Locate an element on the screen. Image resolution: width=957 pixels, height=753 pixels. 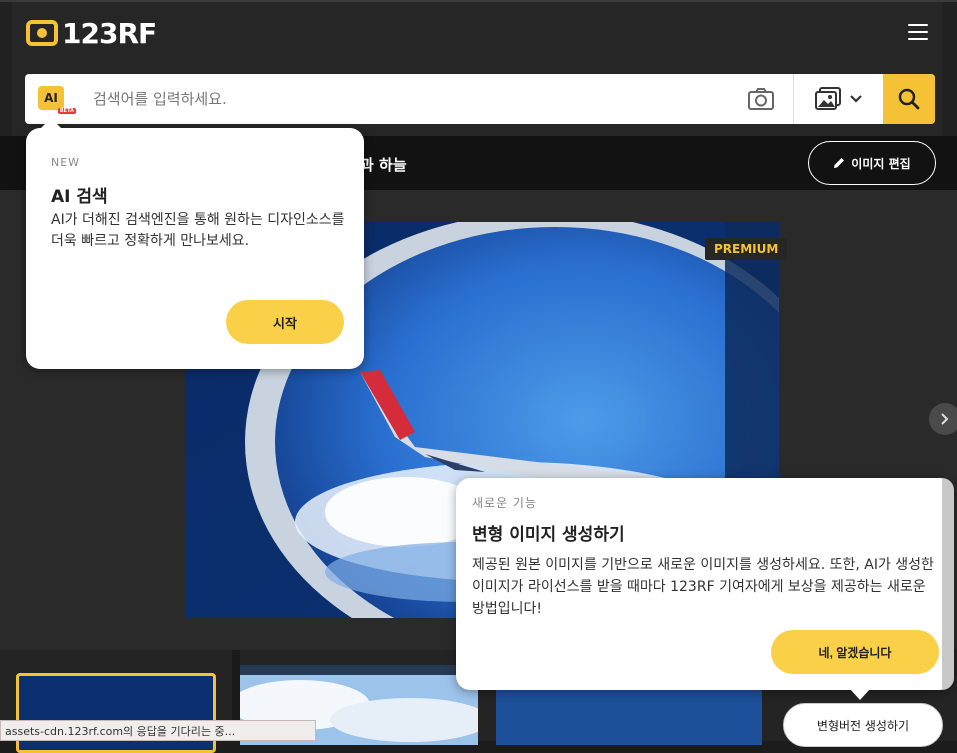
tooltip-new-feature-tag: 새로운 기능 is located at coordinates (505, 503).